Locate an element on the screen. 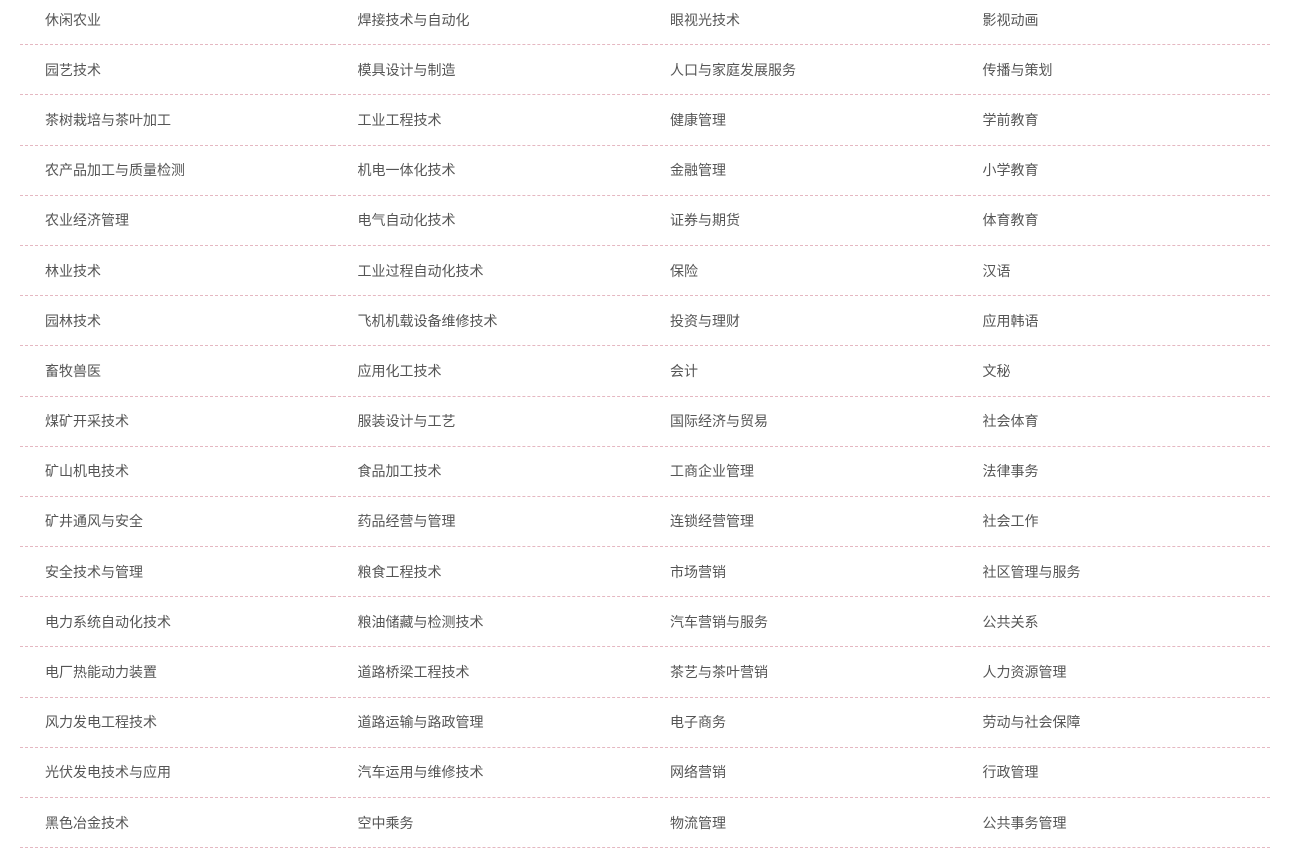 Image resolution: width=1295 pixels, height=855 pixels. major-link: 公共关系 is located at coordinates (1113, 622).